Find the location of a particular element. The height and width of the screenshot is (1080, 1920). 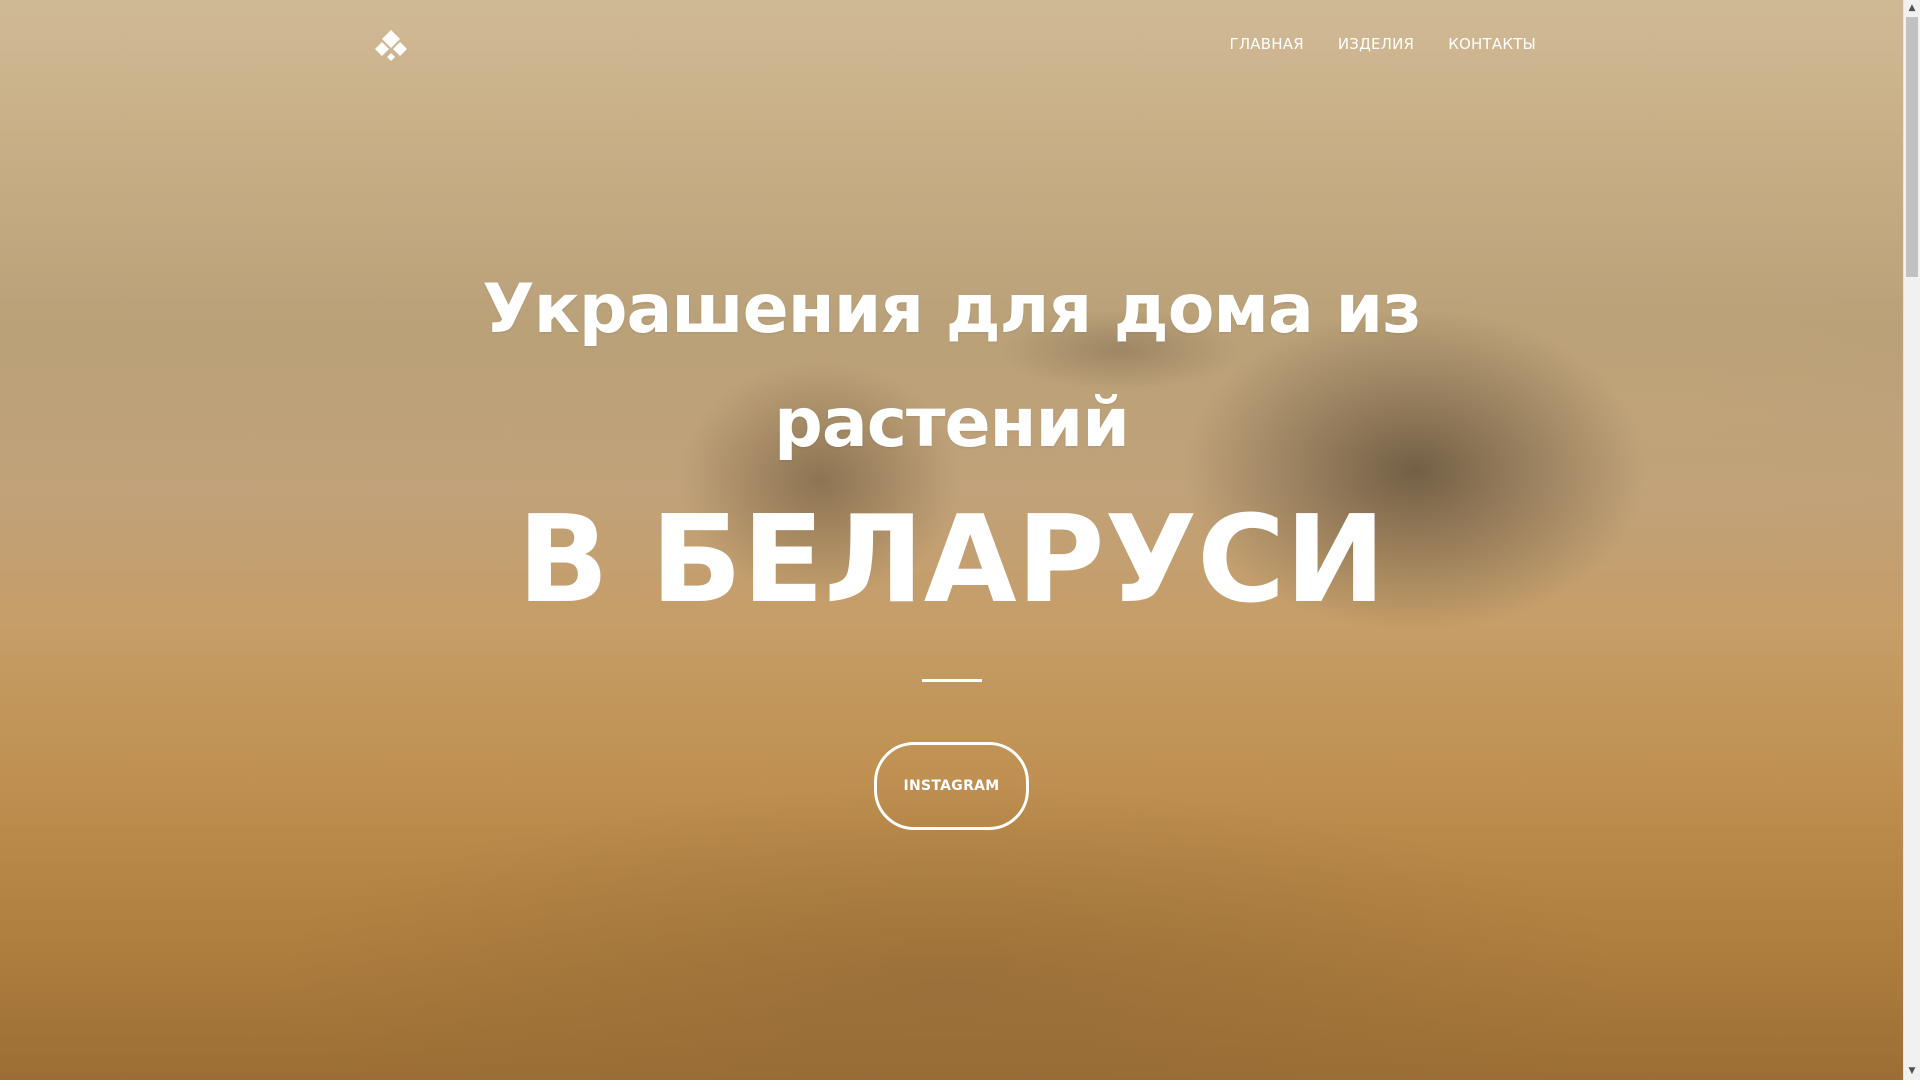

hero-subtitle-line-1: Украшения для дома из is located at coordinates (951, 309).